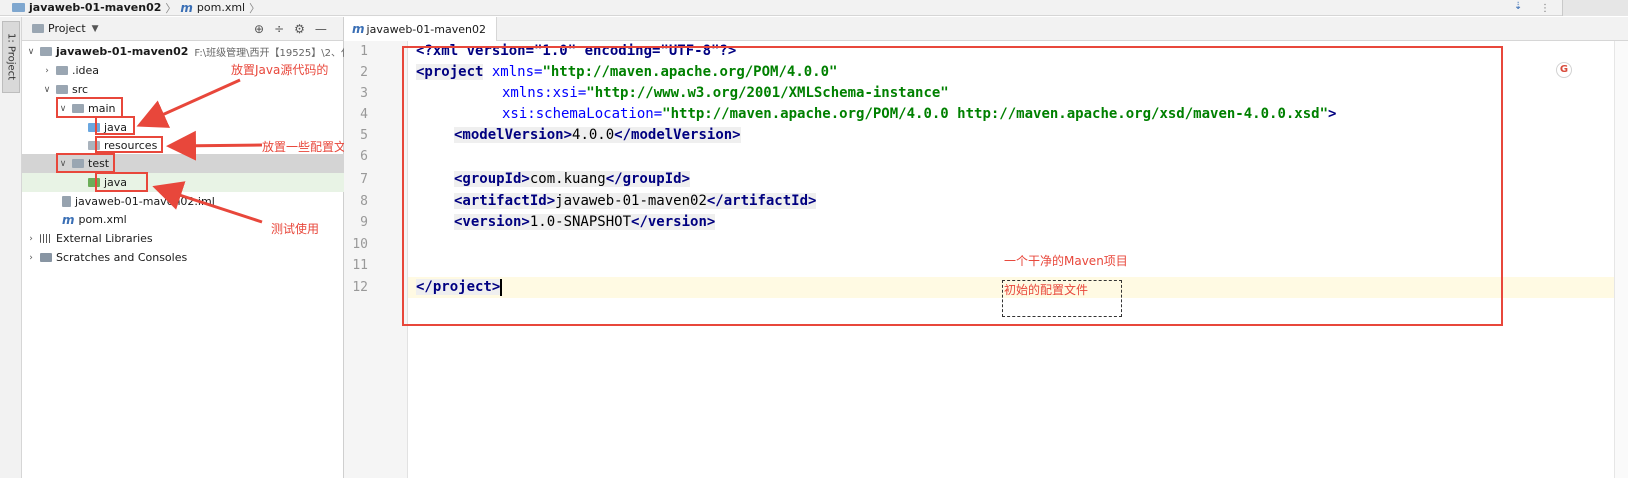 The height and width of the screenshot is (478, 1628). What do you see at coordinates (207, 202) in the screenshot?
I see `arrow-test` at bounding box center [207, 202].